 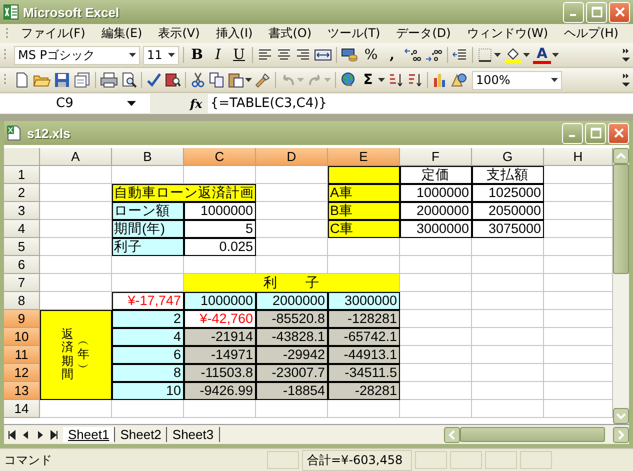 I want to click on row-header: 14, so click(x=22, y=409).